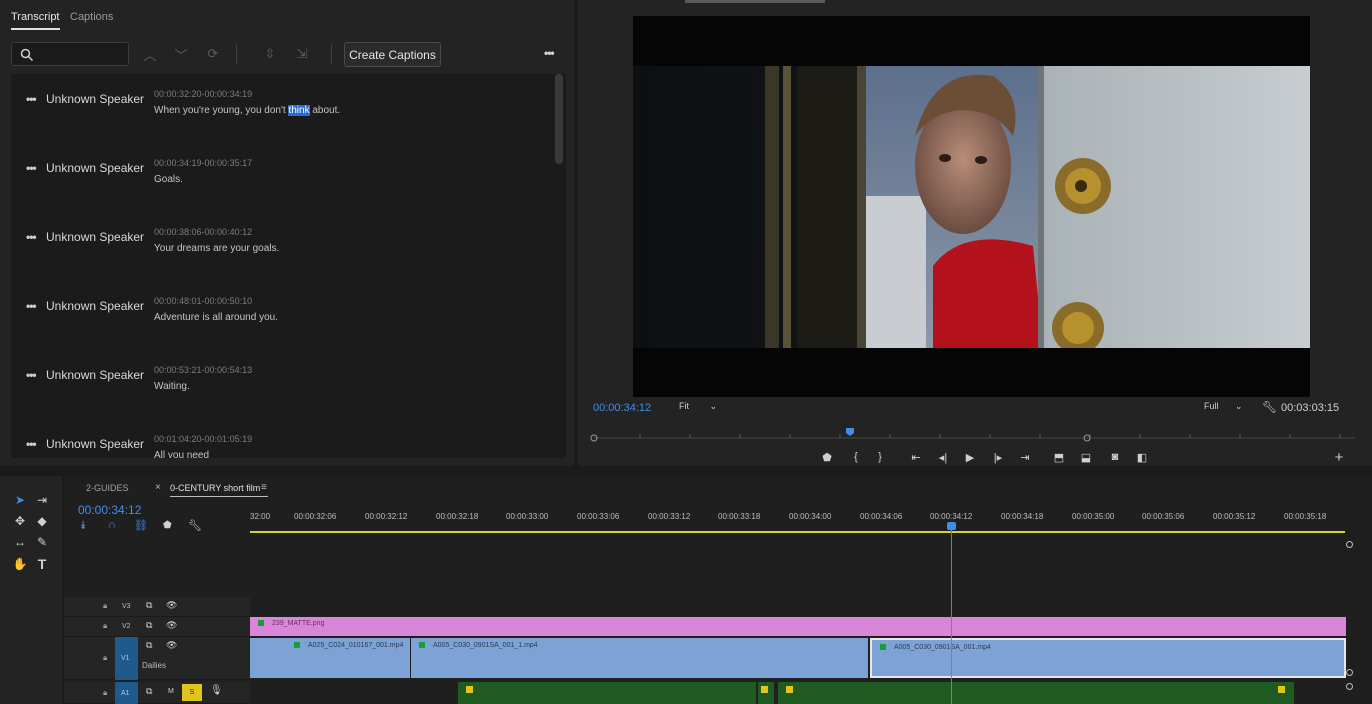  What do you see at coordinates (215, 488) in the screenshot?
I see `tab-sequence-century: 0-CENTURY short film` at bounding box center [215, 488].